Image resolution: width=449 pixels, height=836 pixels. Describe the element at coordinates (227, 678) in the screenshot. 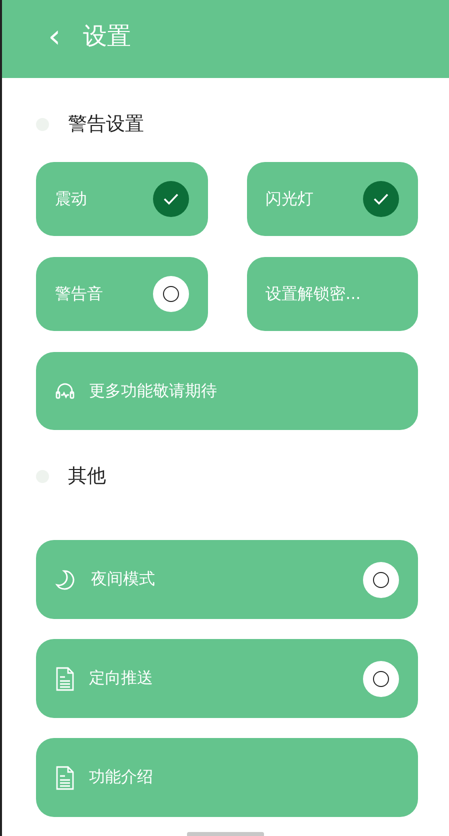

I see `setting-card: 定向推送` at that location.